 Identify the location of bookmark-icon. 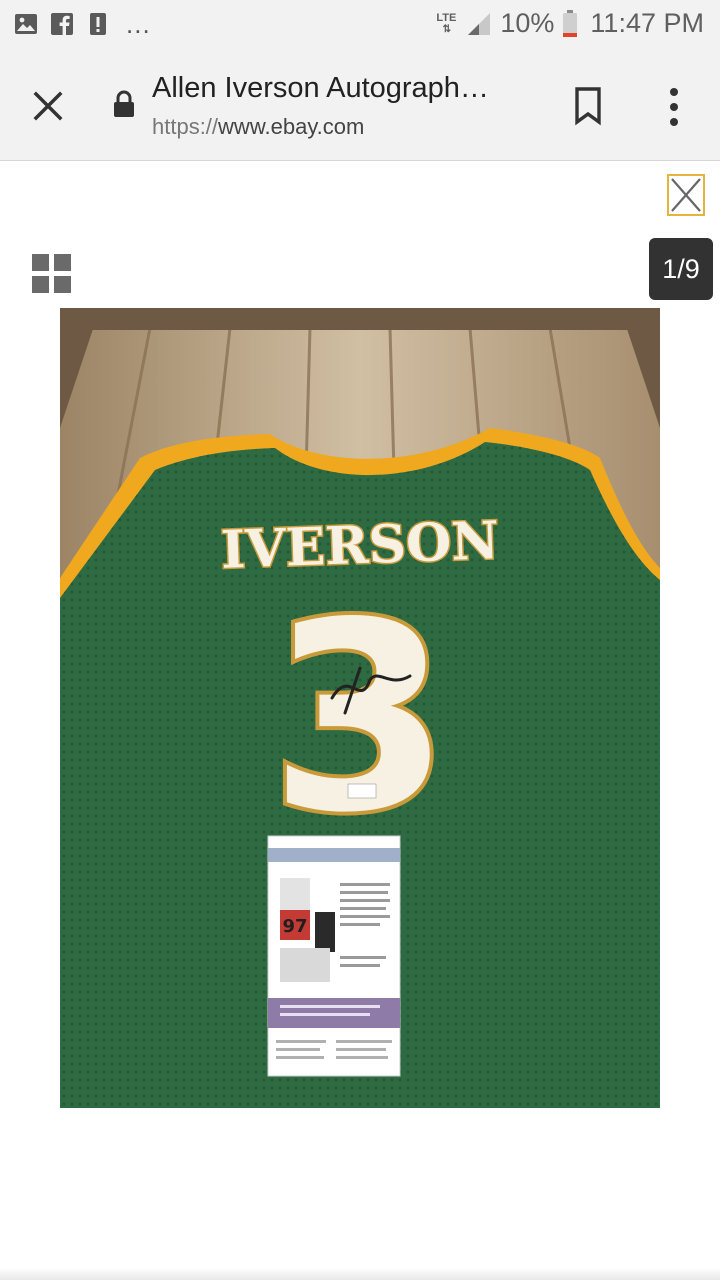
(588, 106).